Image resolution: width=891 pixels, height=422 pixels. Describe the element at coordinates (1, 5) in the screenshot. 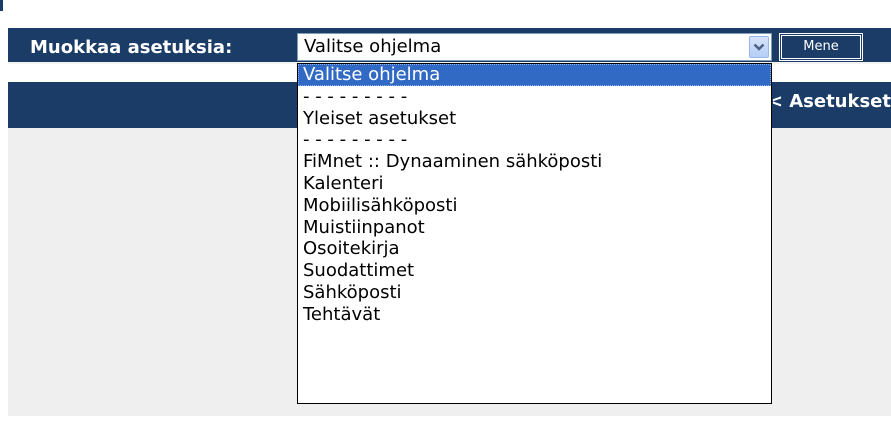

I see `edge-marker` at that location.